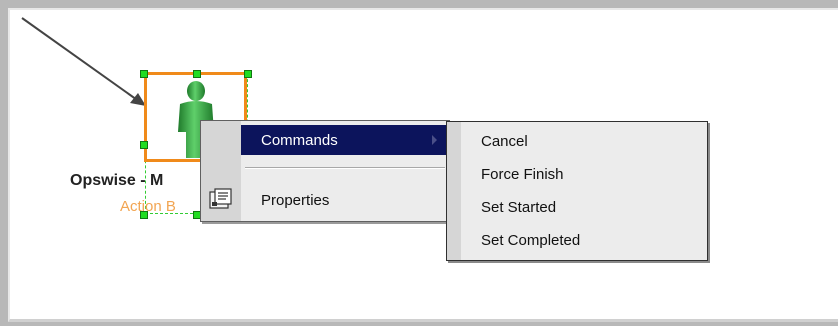 This screenshot has height=326, width=838. I want to click on menu-separator, so click(345, 168).